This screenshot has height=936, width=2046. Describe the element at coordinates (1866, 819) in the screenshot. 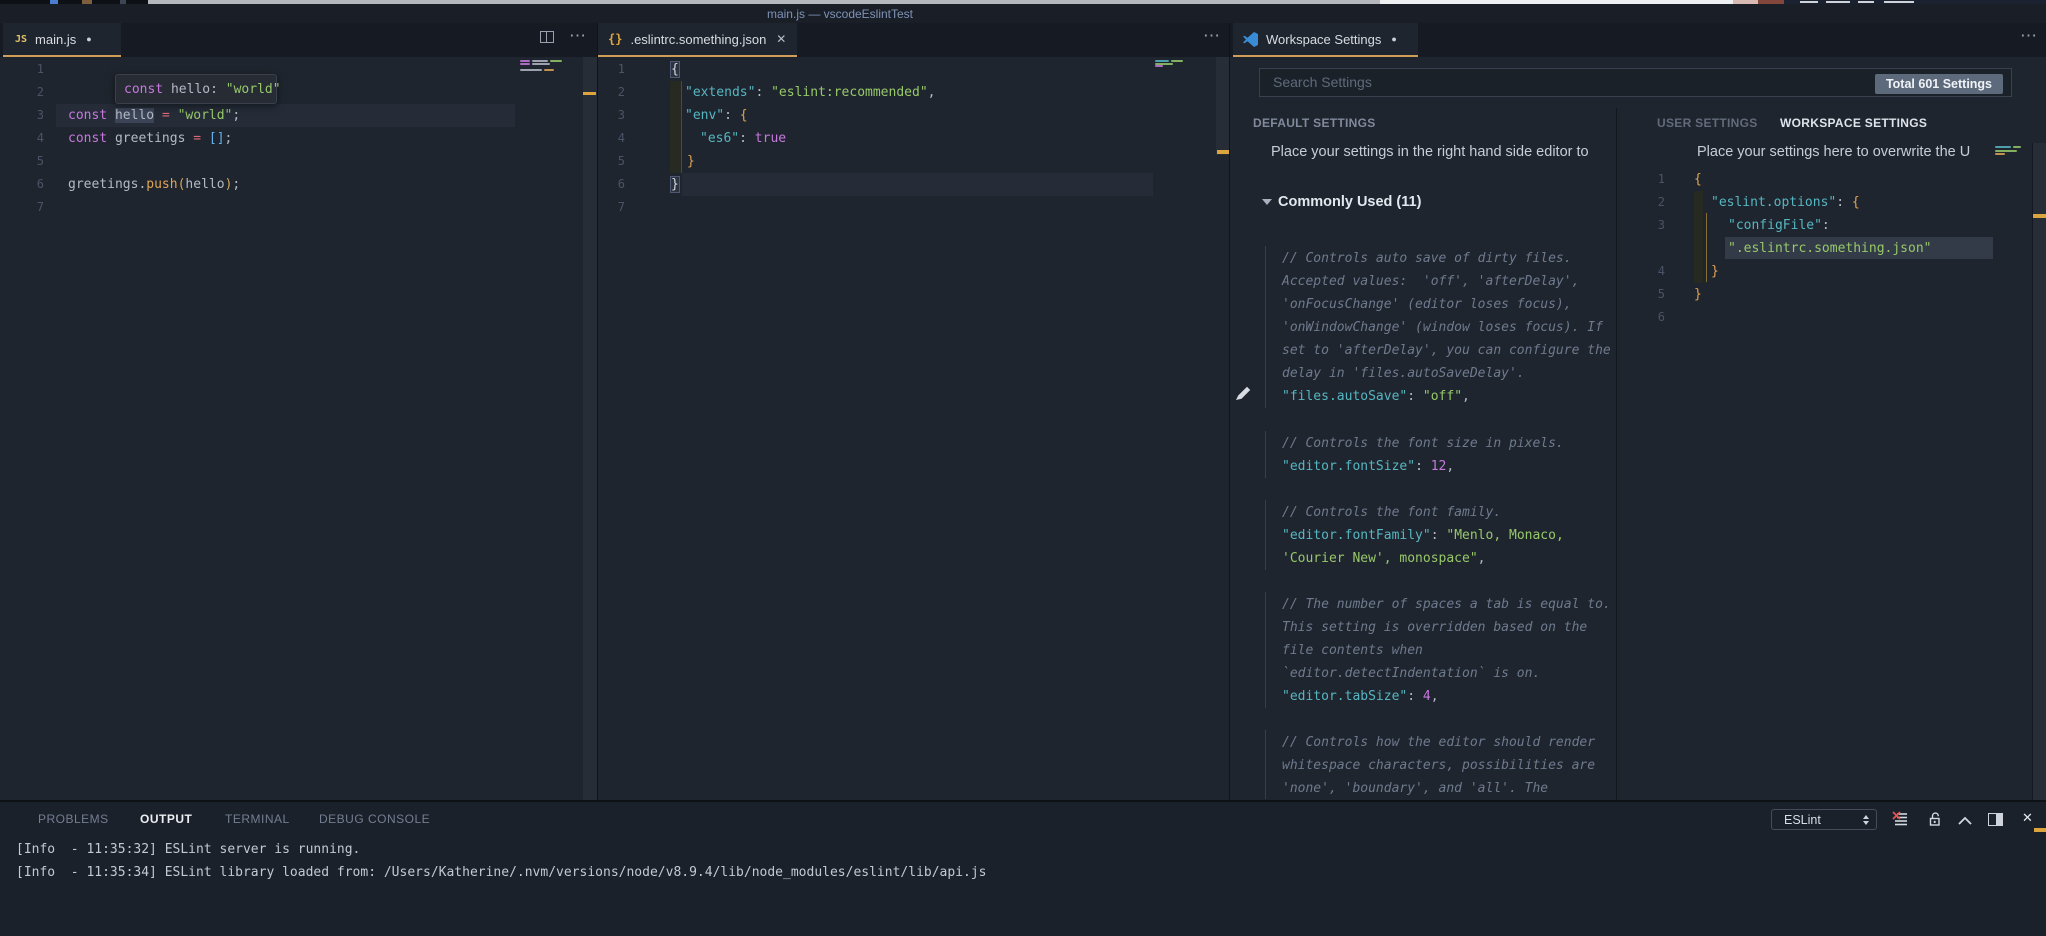

I see `select-stepper-icon` at that location.